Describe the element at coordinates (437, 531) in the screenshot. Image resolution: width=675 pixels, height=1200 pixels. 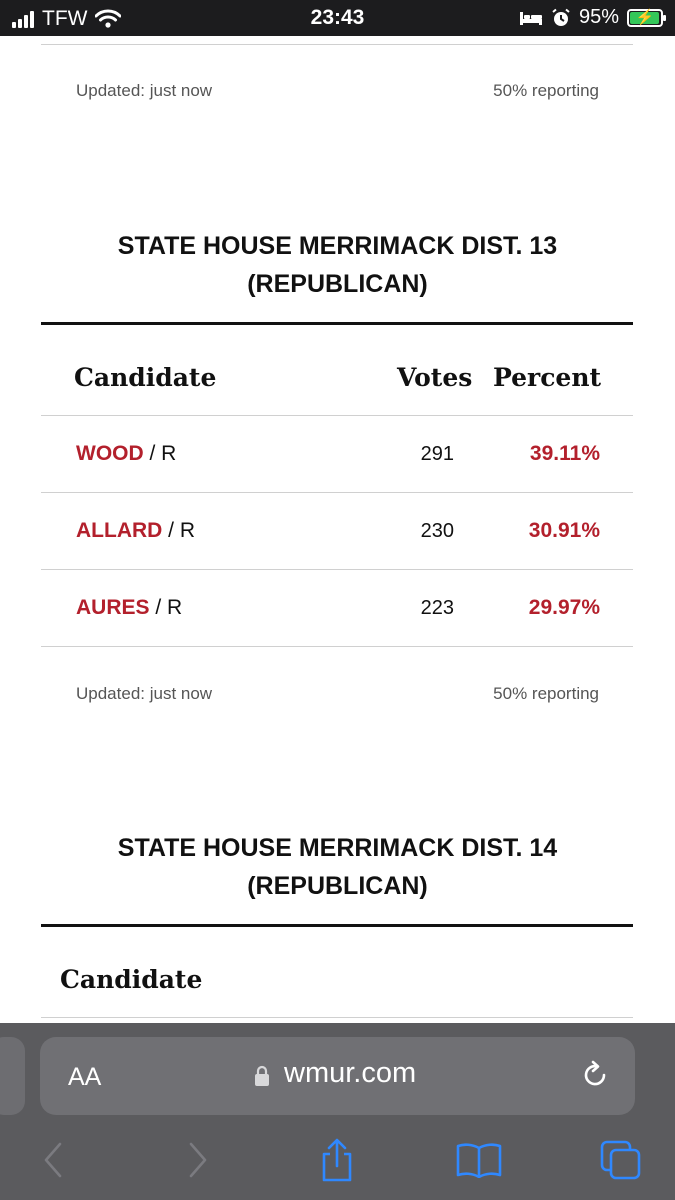
I see `votes-cell: 230` at that location.